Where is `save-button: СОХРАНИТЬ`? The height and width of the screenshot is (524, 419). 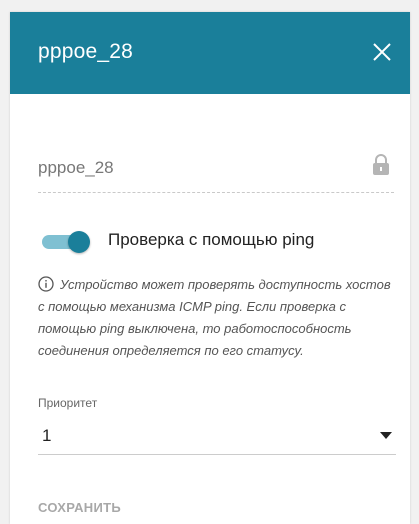 save-button: СОХРАНИТЬ is located at coordinates (79, 507).